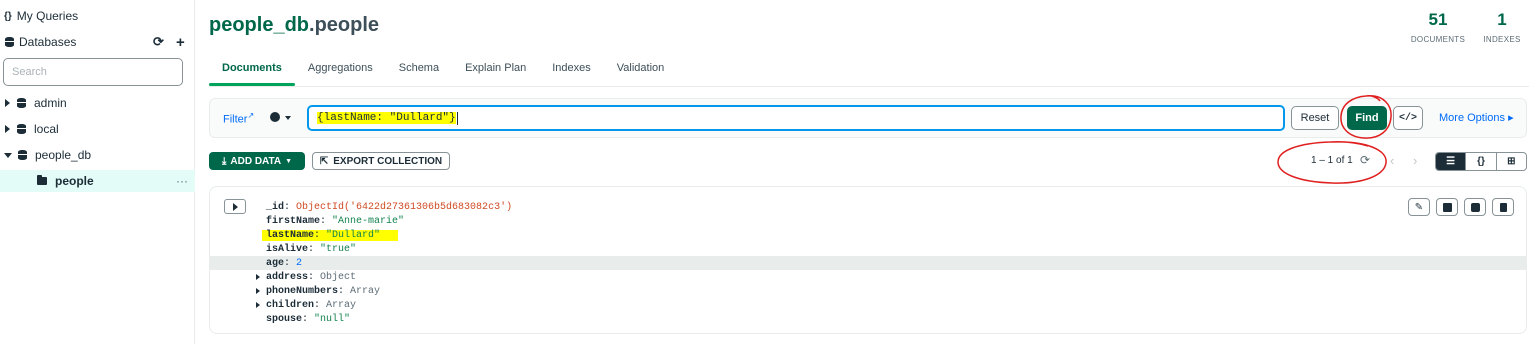  Describe the element at coordinates (1481, 161) in the screenshot. I see `json-view-button: {}` at that location.